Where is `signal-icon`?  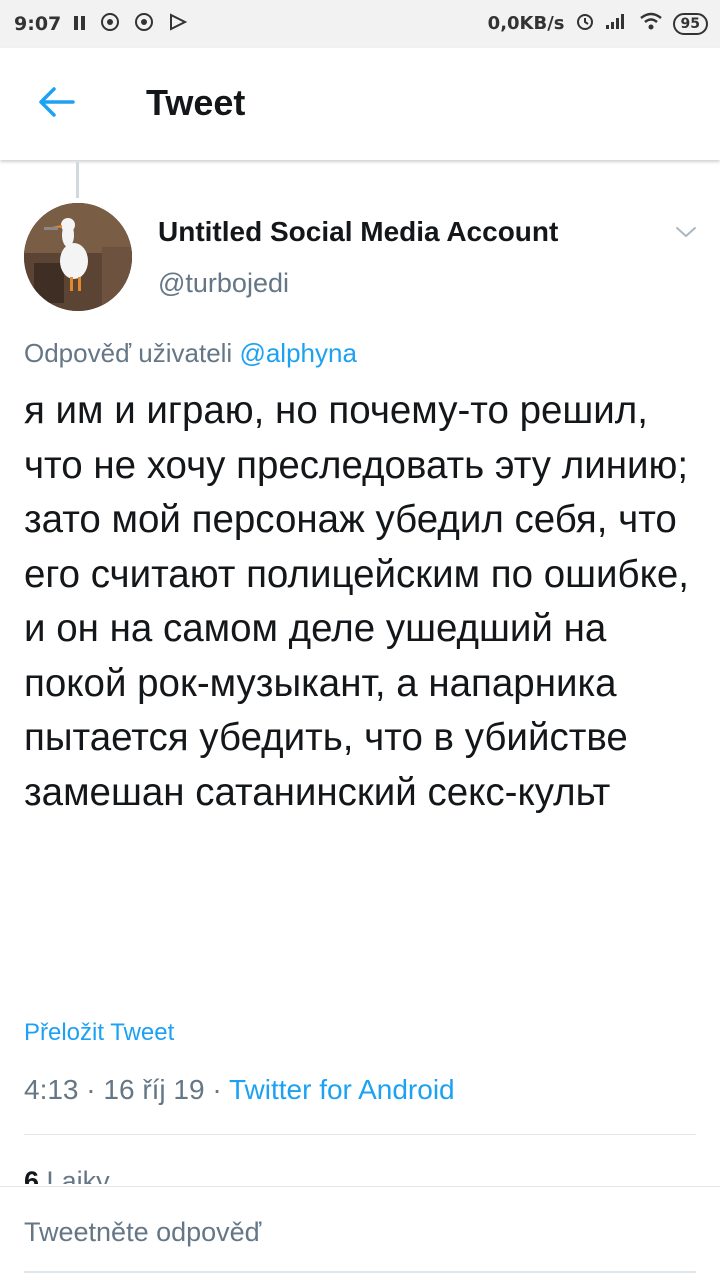 signal-icon is located at coordinates (617, 23).